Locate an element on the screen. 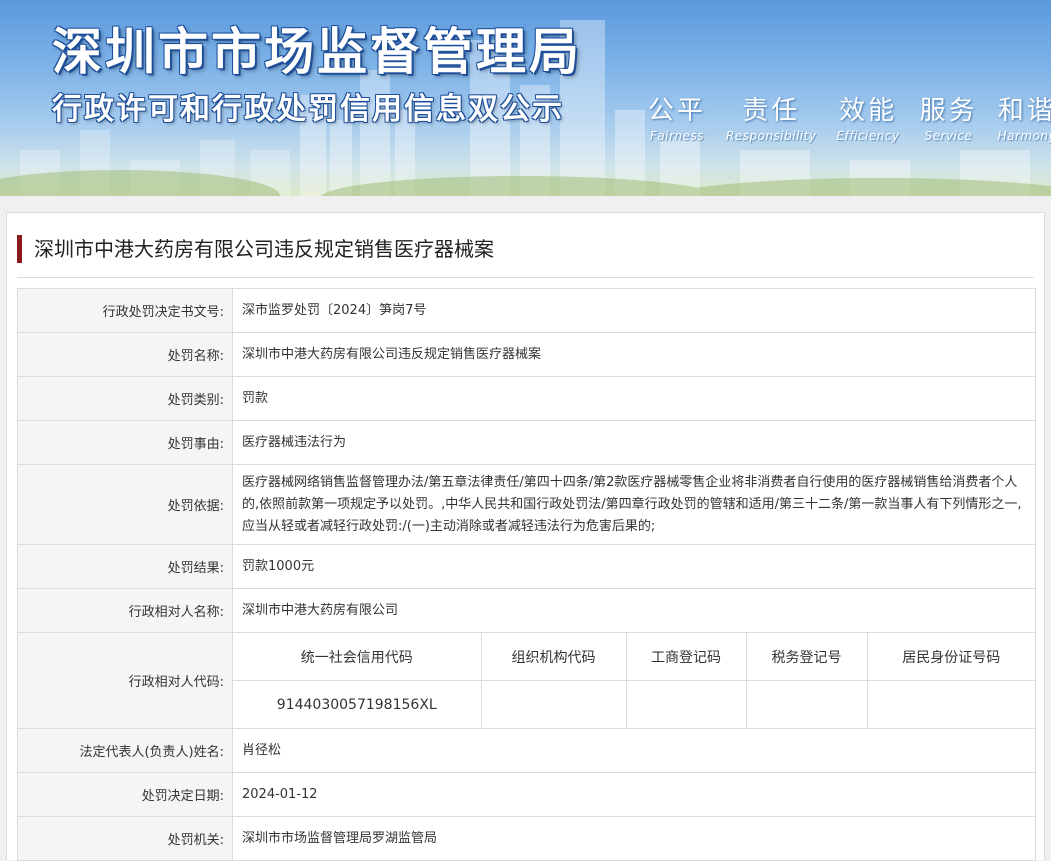 The height and width of the screenshot is (861, 1051). party-code-label: 行政相对人代码: is located at coordinates (125, 680).